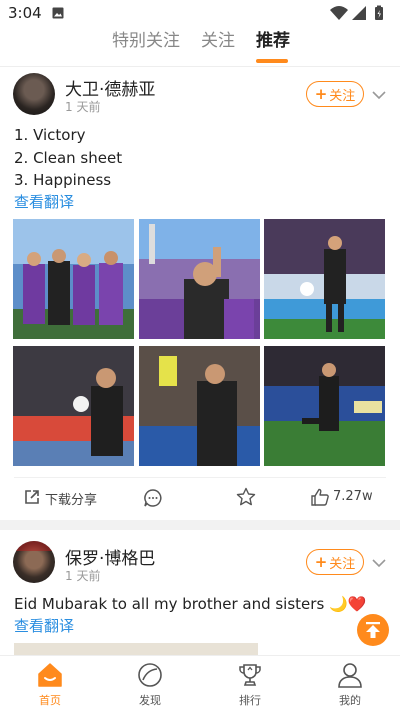 Image resolution: width=400 pixels, height=711 pixels. I want to click on tab-special-follow: 特别关注, so click(146, 38).